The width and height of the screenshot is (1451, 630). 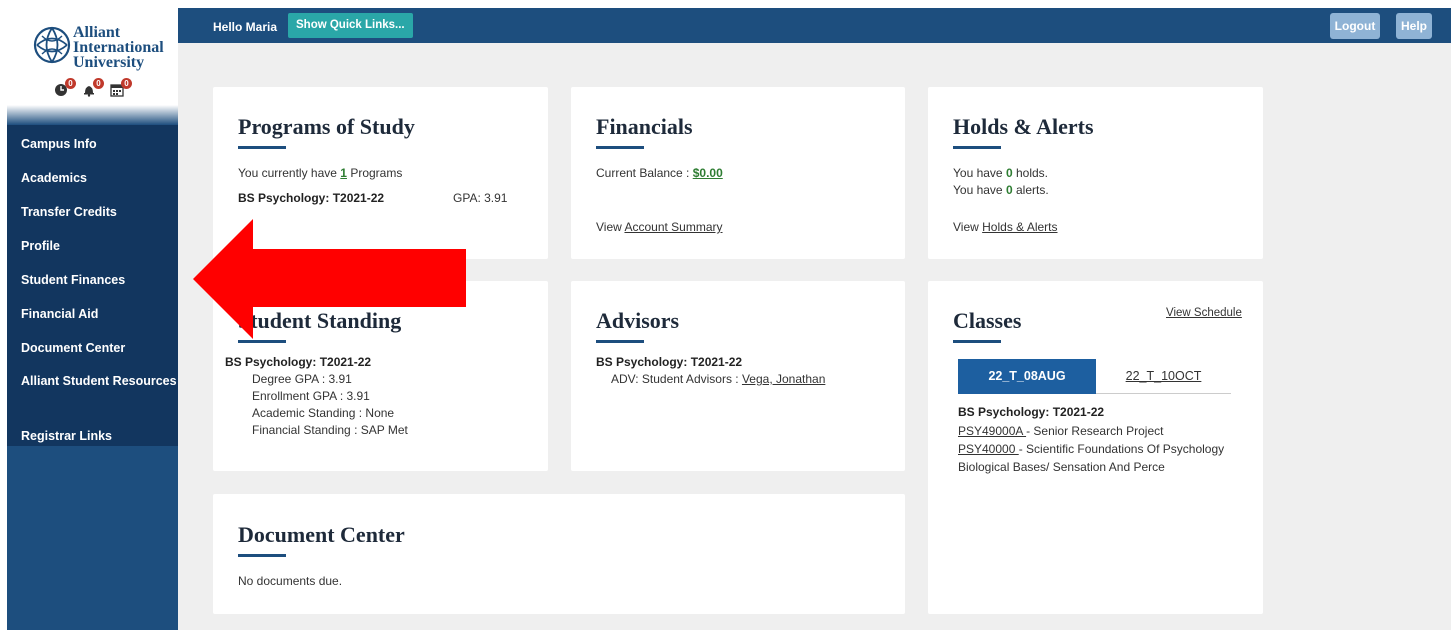 I want to click on university-name: Alliant International University, so click(x=118, y=47).